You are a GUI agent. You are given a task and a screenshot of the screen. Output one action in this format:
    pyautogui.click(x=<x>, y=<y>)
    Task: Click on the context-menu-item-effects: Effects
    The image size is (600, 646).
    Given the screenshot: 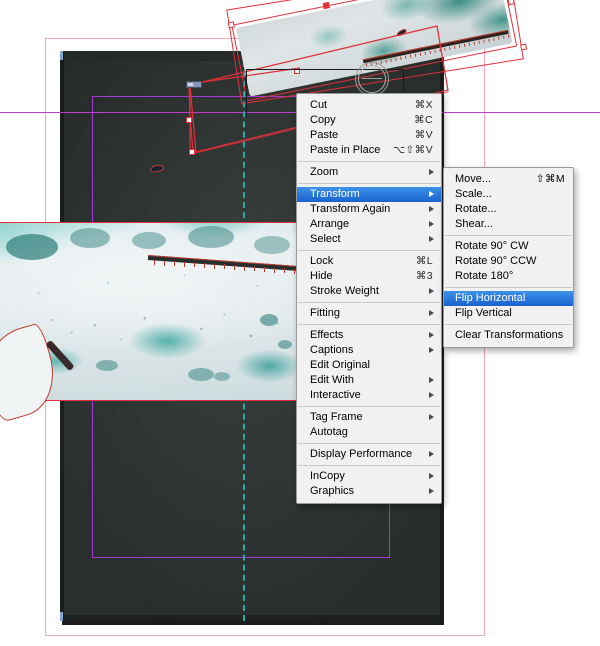 What is the action you would take?
    pyautogui.click(x=369, y=335)
    